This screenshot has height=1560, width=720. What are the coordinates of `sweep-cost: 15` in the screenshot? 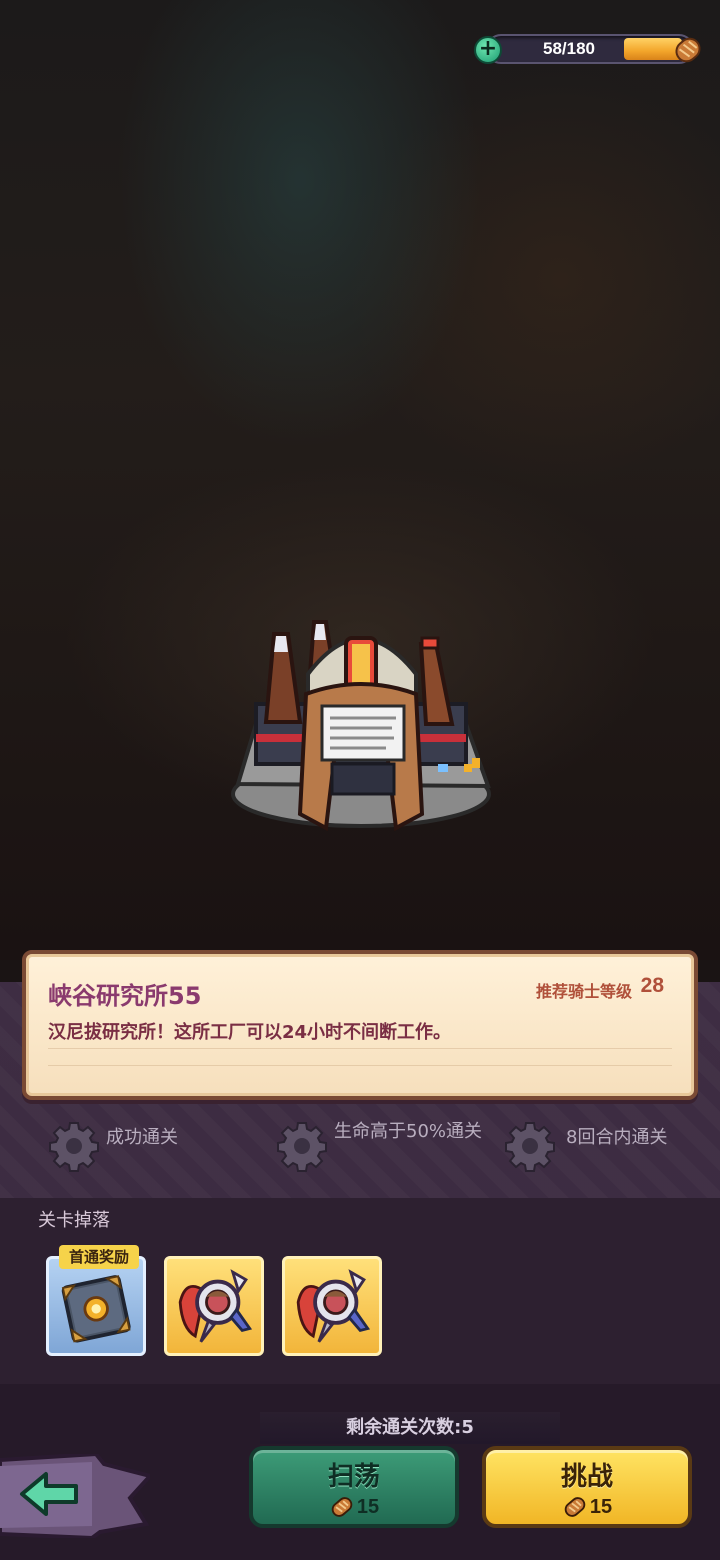 It's located at (354, 1507).